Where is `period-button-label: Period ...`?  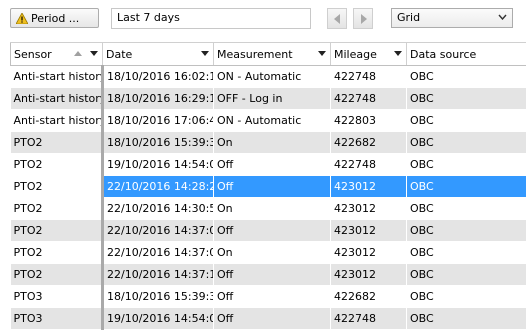 period-button-label: Period ... is located at coordinates (55, 18).